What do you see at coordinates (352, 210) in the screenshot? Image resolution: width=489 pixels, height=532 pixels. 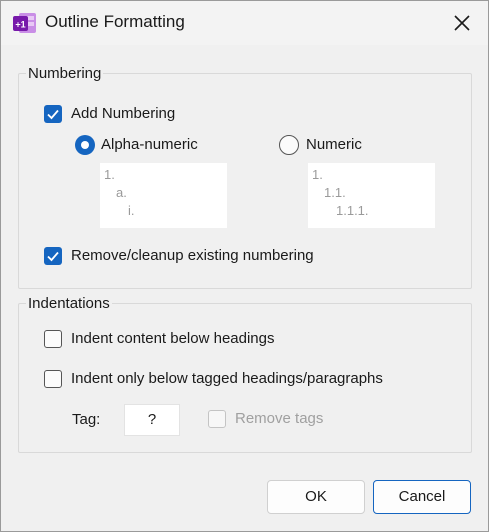 I see `preview-line: 1.1.1.` at bounding box center [352, 210].